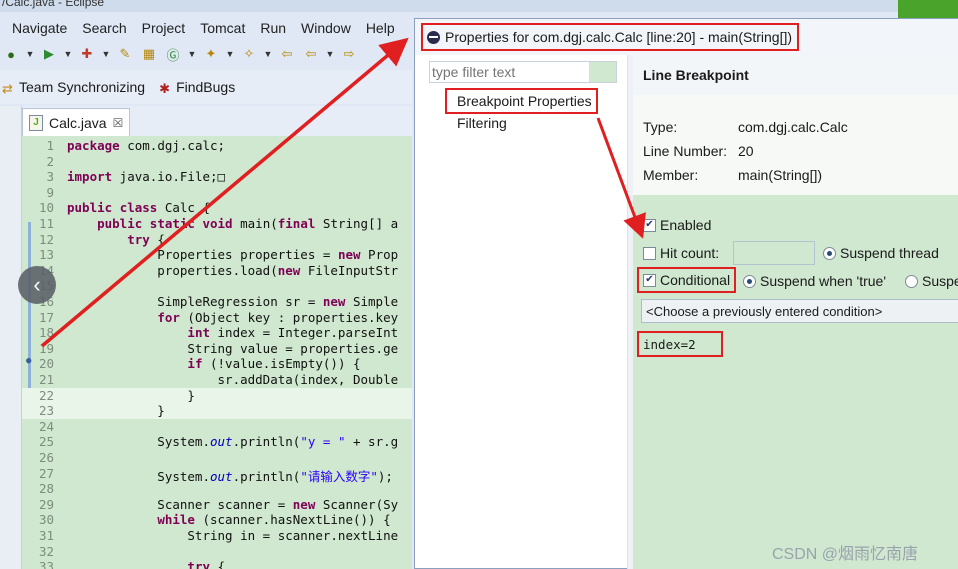  What do you see at coordinates (217, 146) in the screenshot?
I see `code-line: 1 package com.dgj.calc;` at bounding box center [217, 146].